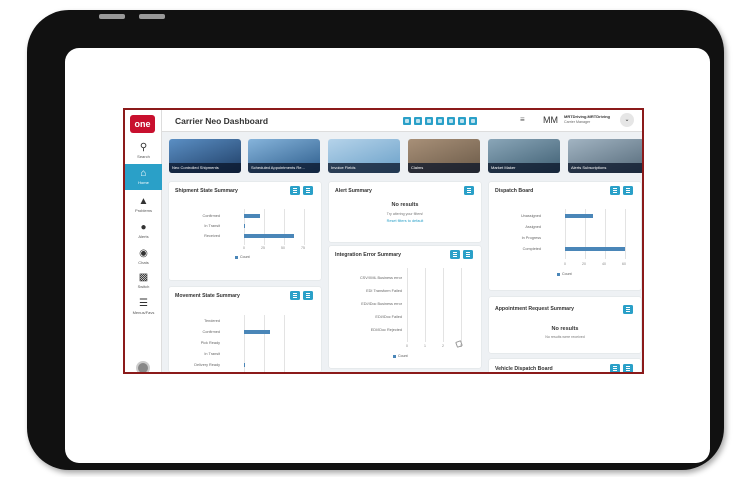 The width and height of the screenshot is (735, 477). I want to click on new-icon, so click(407, 121).